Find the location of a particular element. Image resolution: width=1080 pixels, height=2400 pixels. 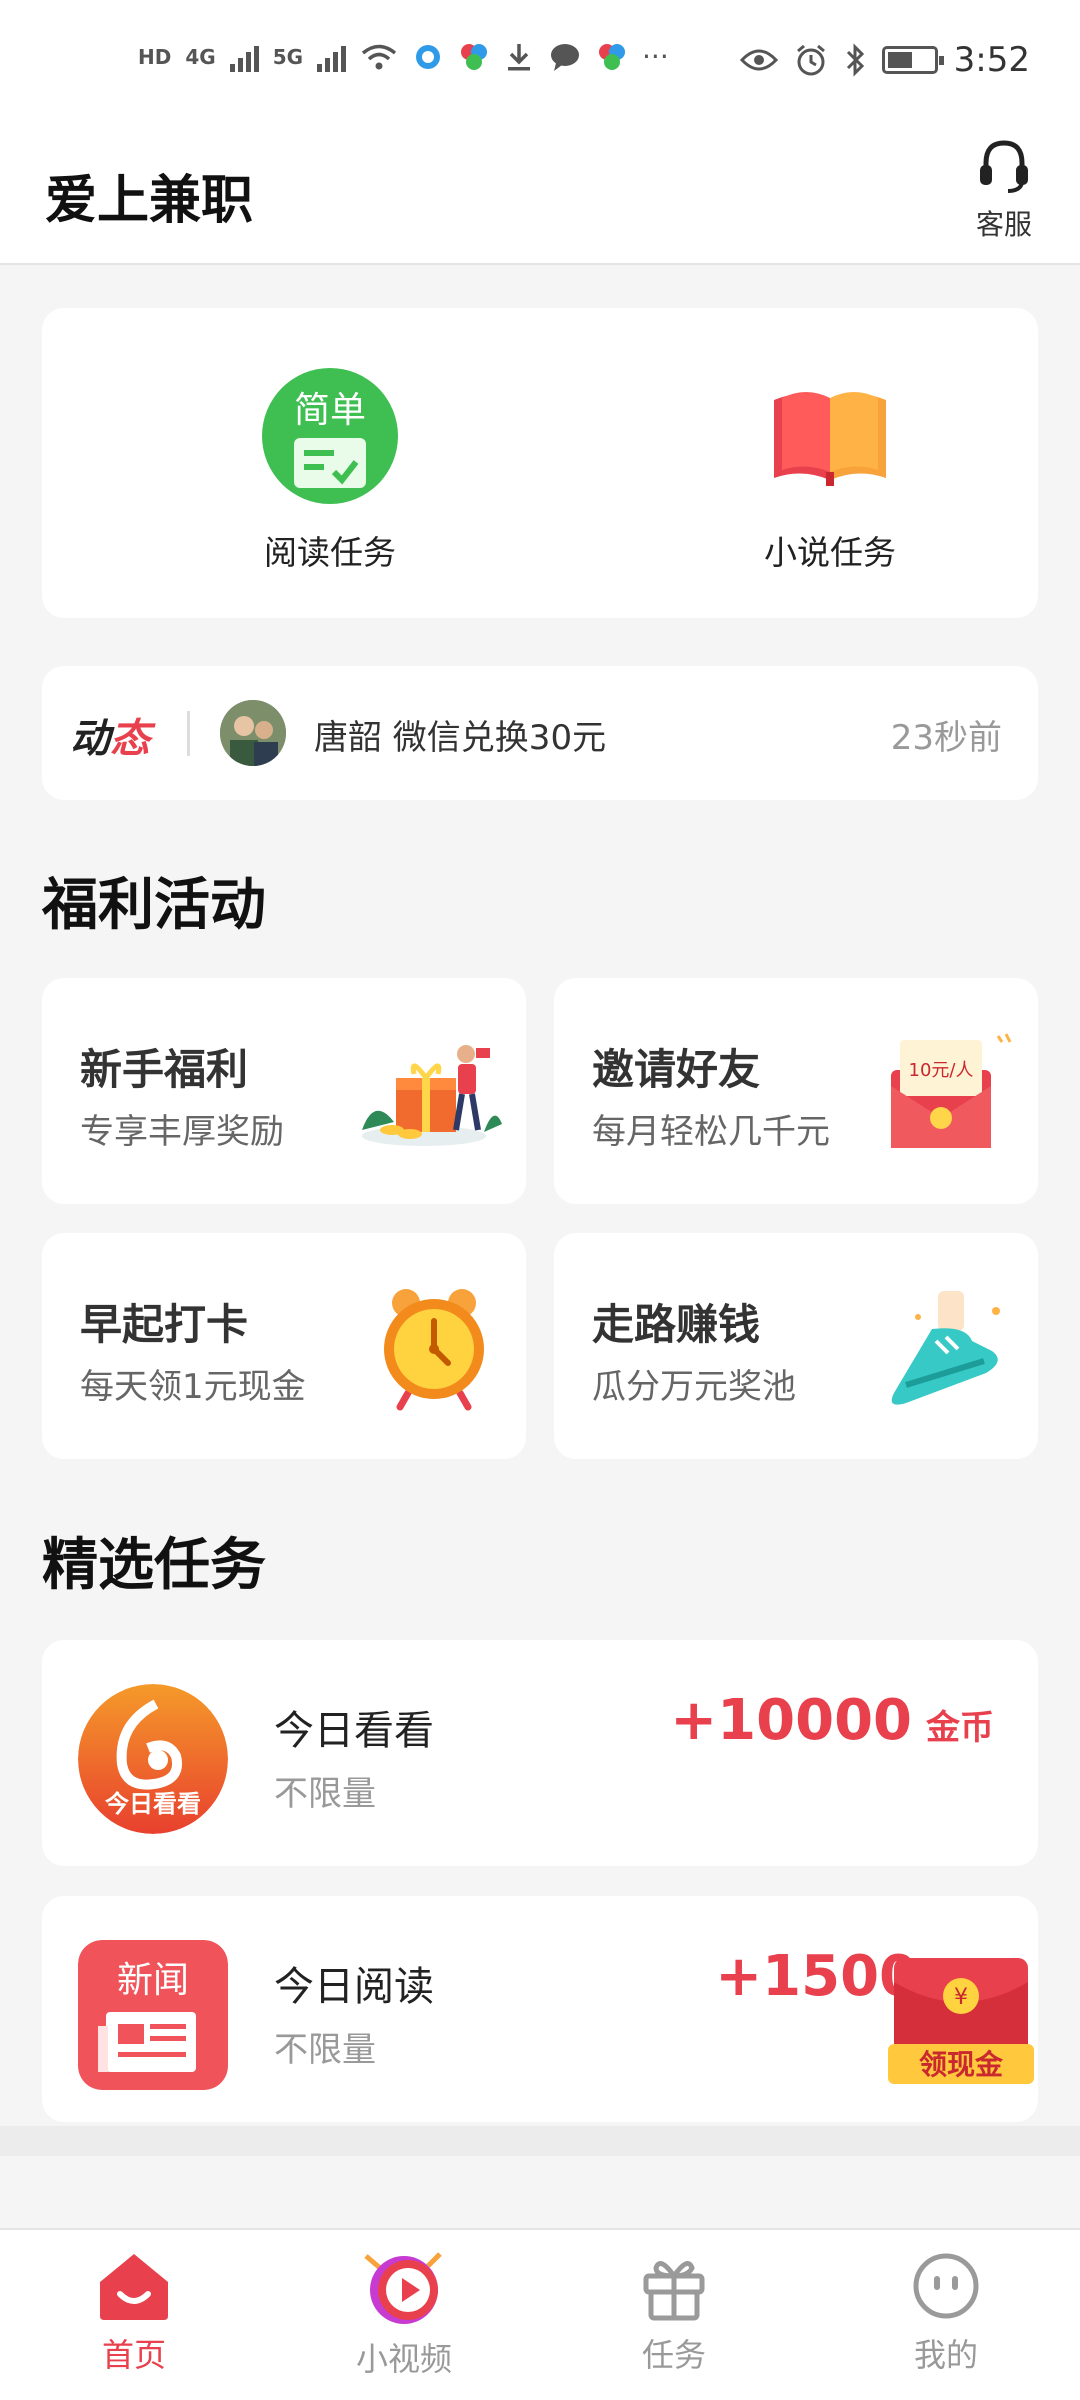

reward-amount: +10000 is located at coordinates (791, 1720).